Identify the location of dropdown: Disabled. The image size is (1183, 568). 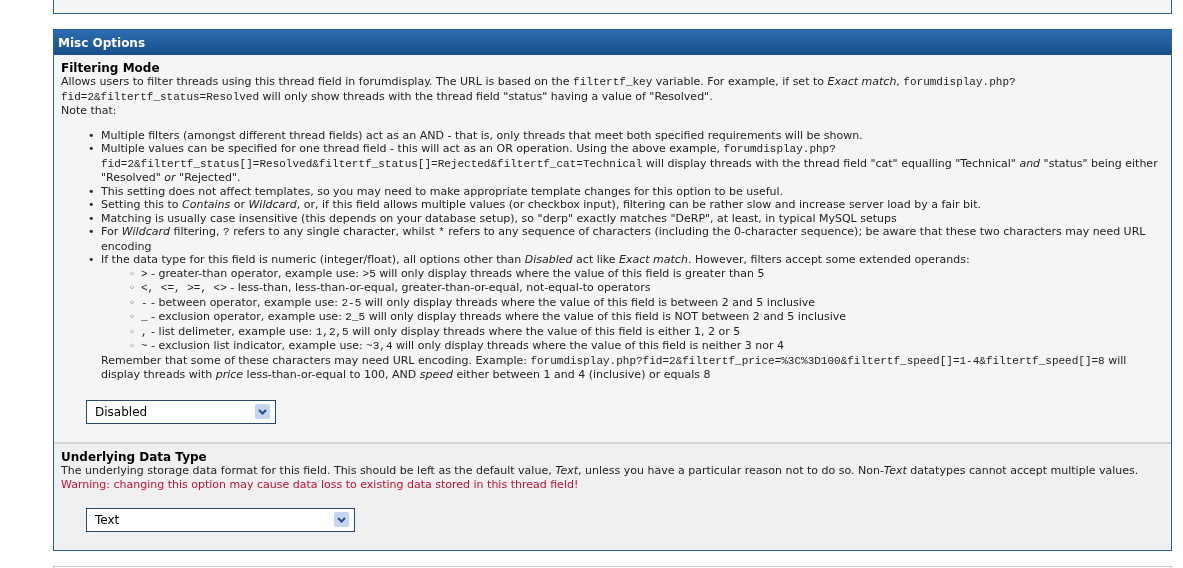
(181, 411).